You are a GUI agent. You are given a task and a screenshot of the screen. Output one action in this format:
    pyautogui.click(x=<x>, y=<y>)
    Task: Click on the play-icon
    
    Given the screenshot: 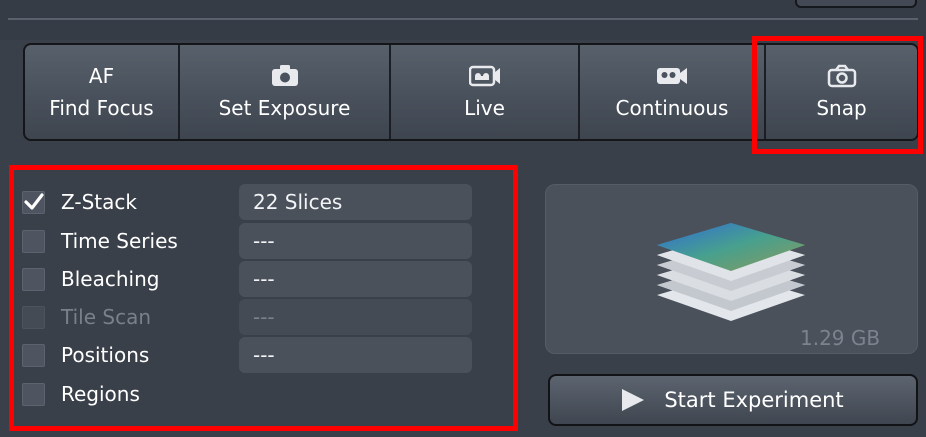 What is the action you would take?
    pyautogui.click(x=633, y=400)
    